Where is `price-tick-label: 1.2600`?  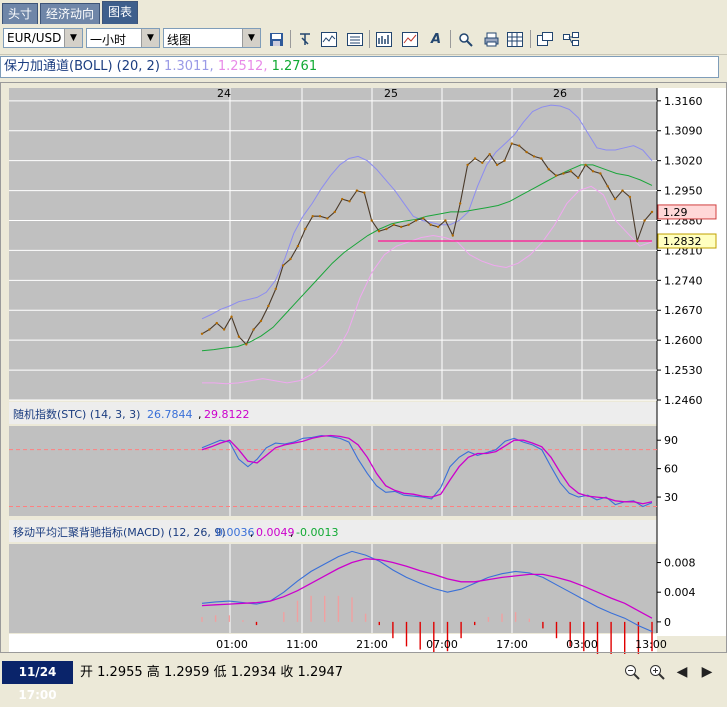
price-tick-label: 1.2600 is located at coordinates (683, 340).